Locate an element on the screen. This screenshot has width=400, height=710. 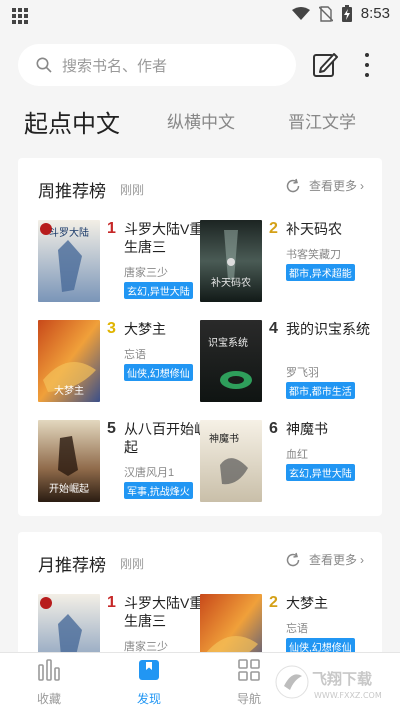
wifi-icon is located at coordinates (300, 13).